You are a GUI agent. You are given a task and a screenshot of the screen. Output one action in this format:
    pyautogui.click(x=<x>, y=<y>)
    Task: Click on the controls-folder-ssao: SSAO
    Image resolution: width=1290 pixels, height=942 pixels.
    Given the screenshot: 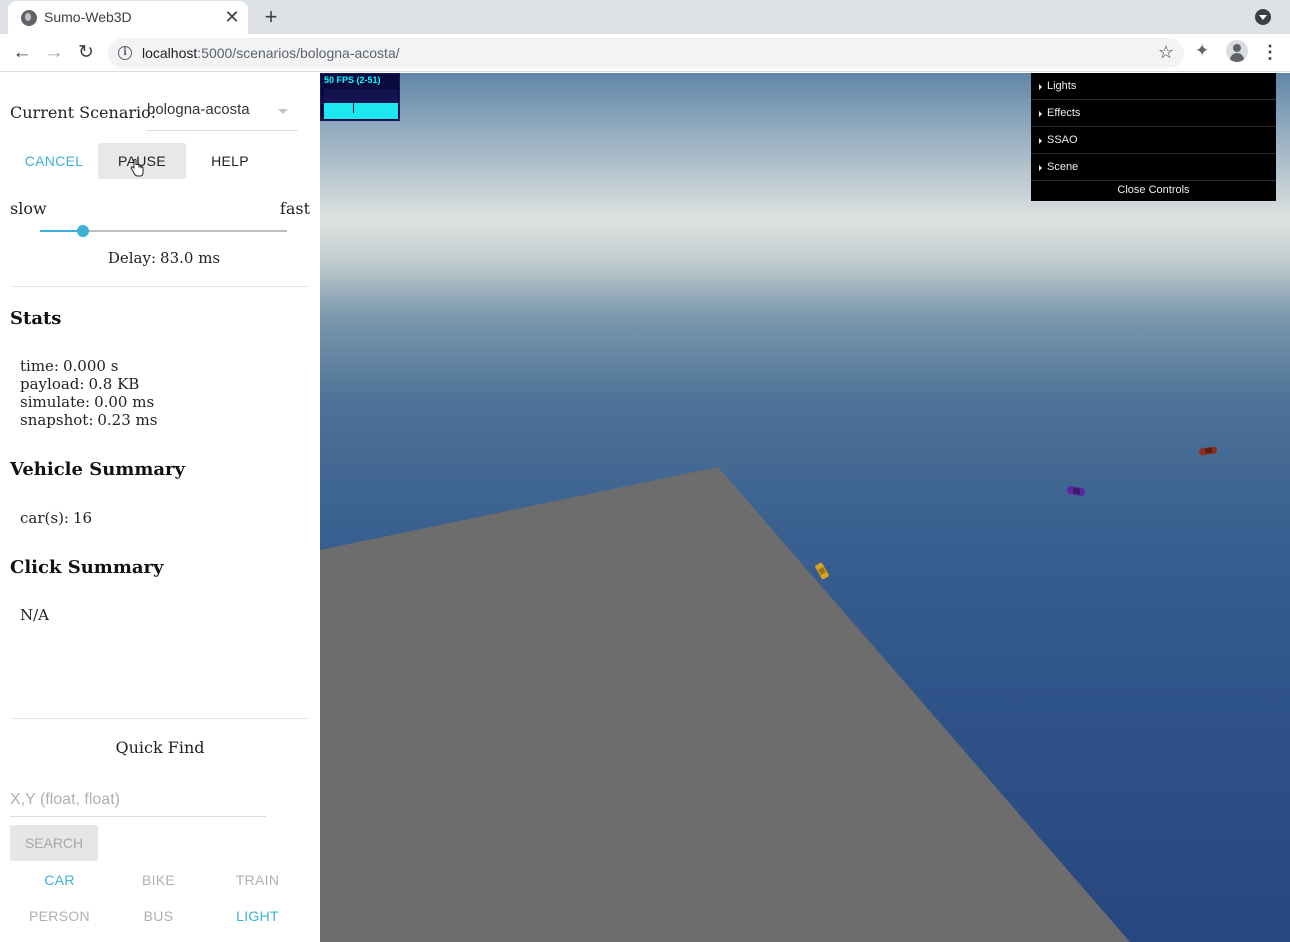 What is the action you would take?
    pyautogui.click(x=1153, y=140)
    